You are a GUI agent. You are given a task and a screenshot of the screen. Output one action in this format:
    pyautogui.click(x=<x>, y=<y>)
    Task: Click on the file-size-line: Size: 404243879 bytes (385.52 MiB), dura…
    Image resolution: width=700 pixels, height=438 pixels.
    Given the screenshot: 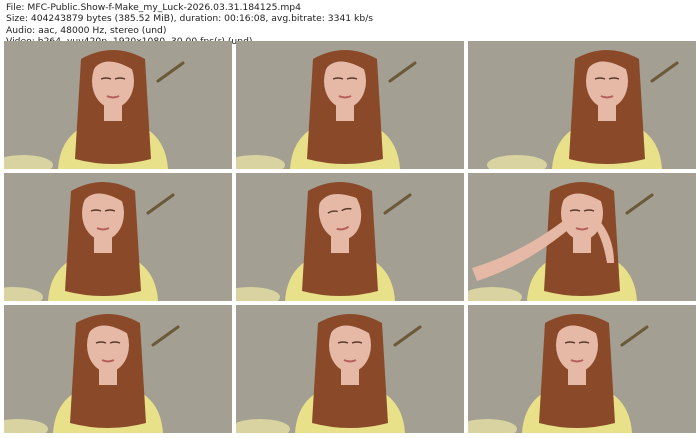 What is the action you would take?
    pyautogui.click(x=190, y=19)
    